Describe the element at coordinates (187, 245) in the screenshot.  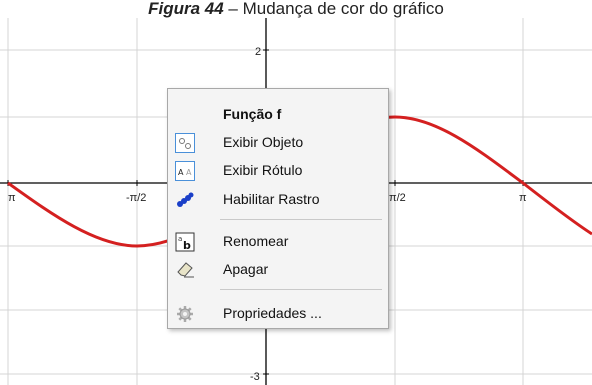
I see `svg-text: b` at that location.